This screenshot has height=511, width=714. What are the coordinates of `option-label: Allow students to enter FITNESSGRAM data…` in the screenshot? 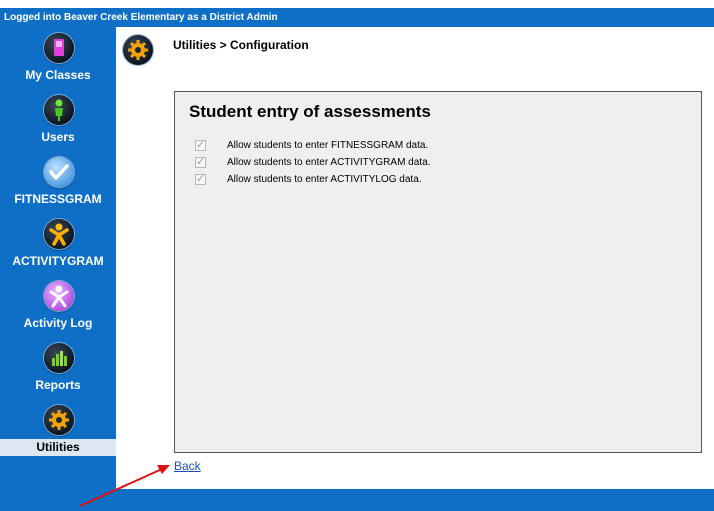 It's located at (328, 145).